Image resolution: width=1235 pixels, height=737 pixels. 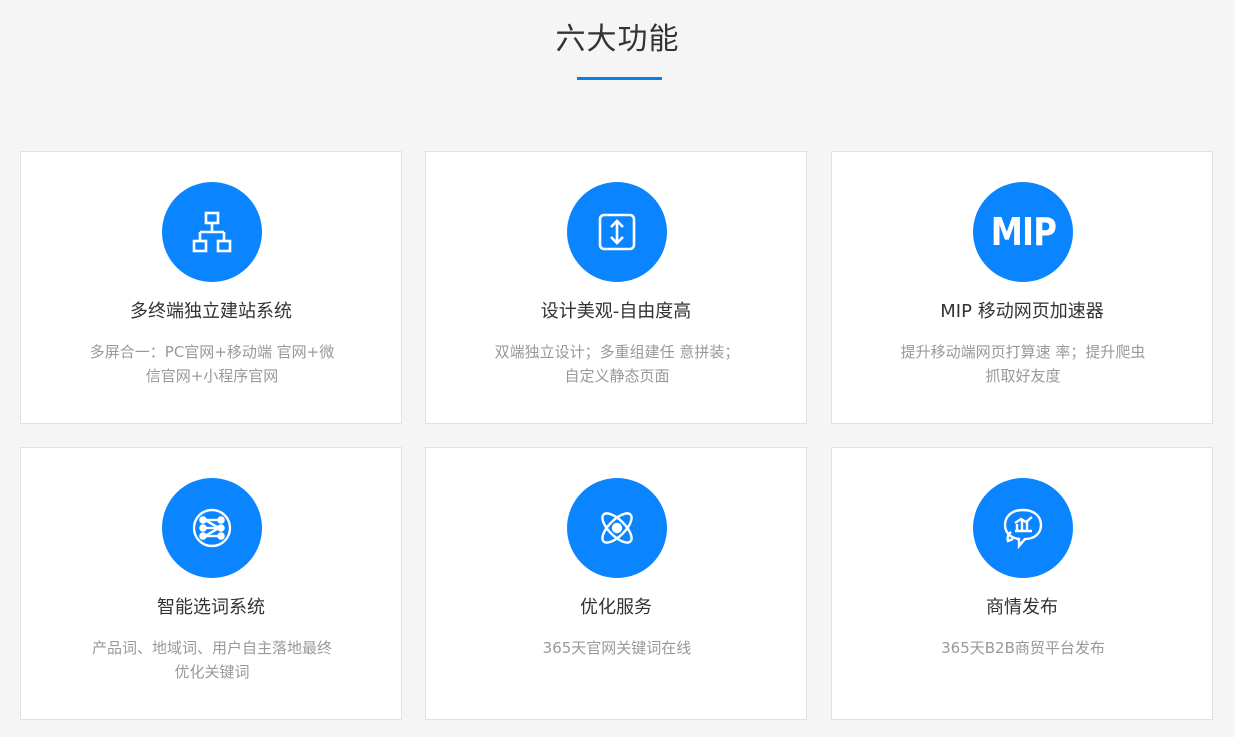 I want to click on feature-title: 商情发布, so click(x=1022, y=607).